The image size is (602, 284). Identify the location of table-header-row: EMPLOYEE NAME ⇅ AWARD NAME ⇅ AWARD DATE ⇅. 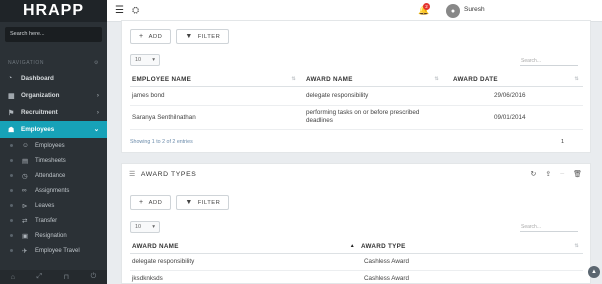
(356, 80).